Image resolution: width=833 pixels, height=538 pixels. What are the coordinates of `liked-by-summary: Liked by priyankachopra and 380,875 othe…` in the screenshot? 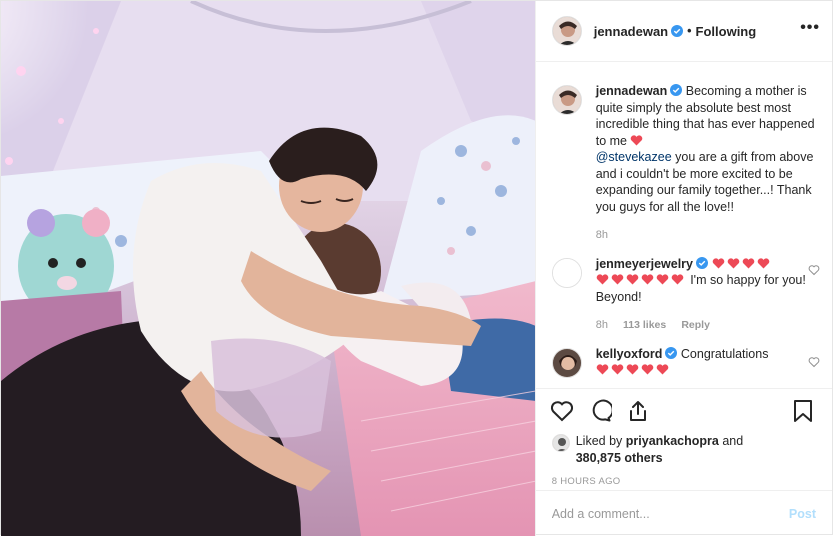 It's located at (684, 449).